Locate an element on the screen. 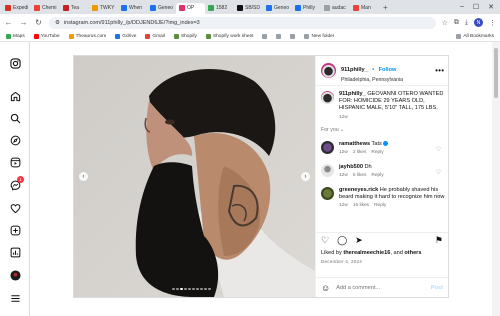 The height and width of the screenshot is (316, 500). download-icon: ⤓ is located at coordinates (466, 23).